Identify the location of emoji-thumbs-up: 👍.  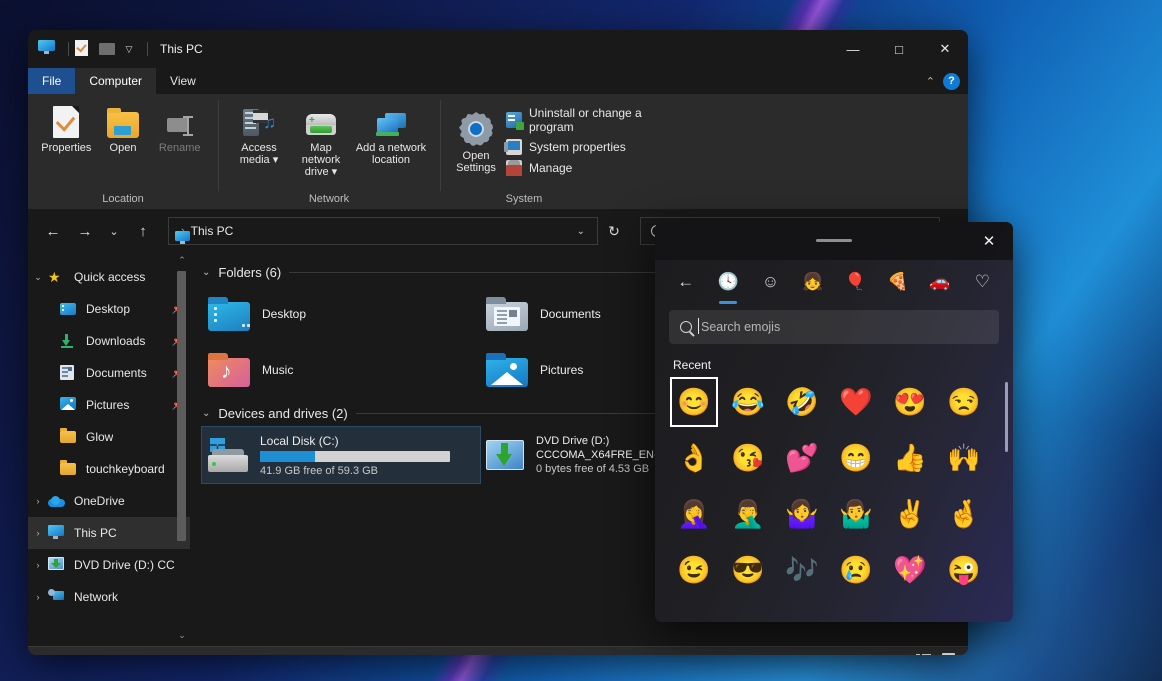
(910, 458).